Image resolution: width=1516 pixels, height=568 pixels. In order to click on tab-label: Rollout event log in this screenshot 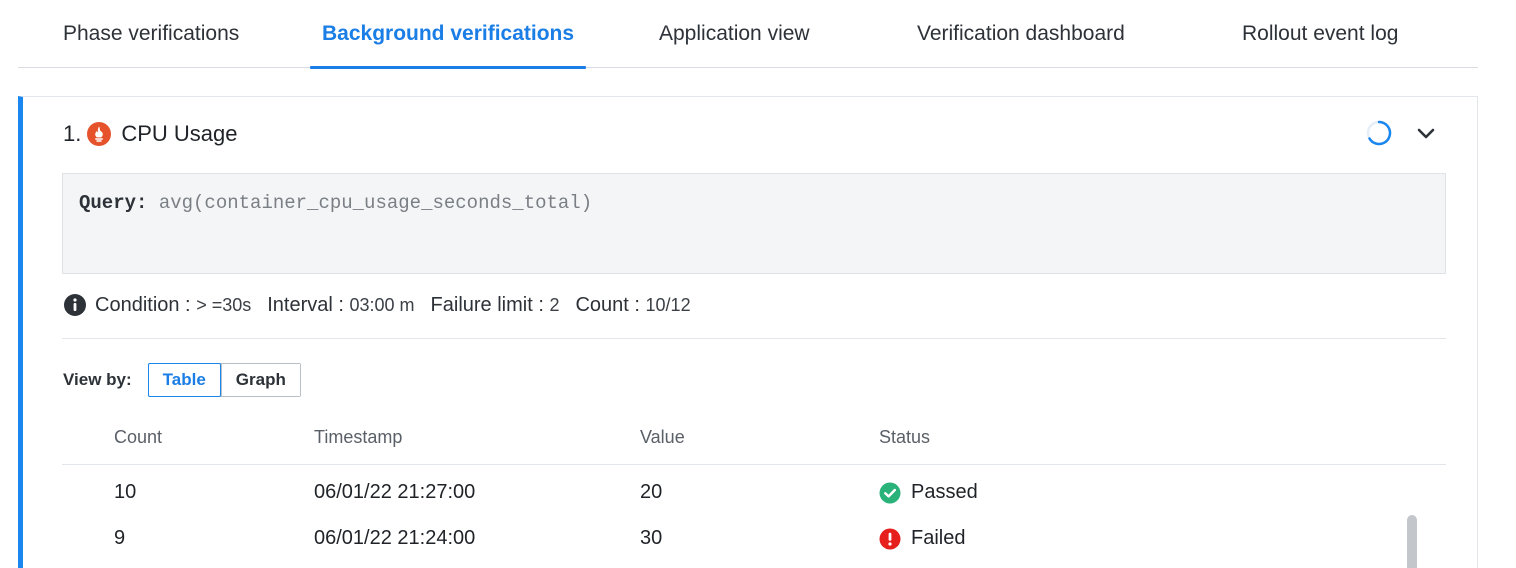, I will do `click(1320, 33)`.